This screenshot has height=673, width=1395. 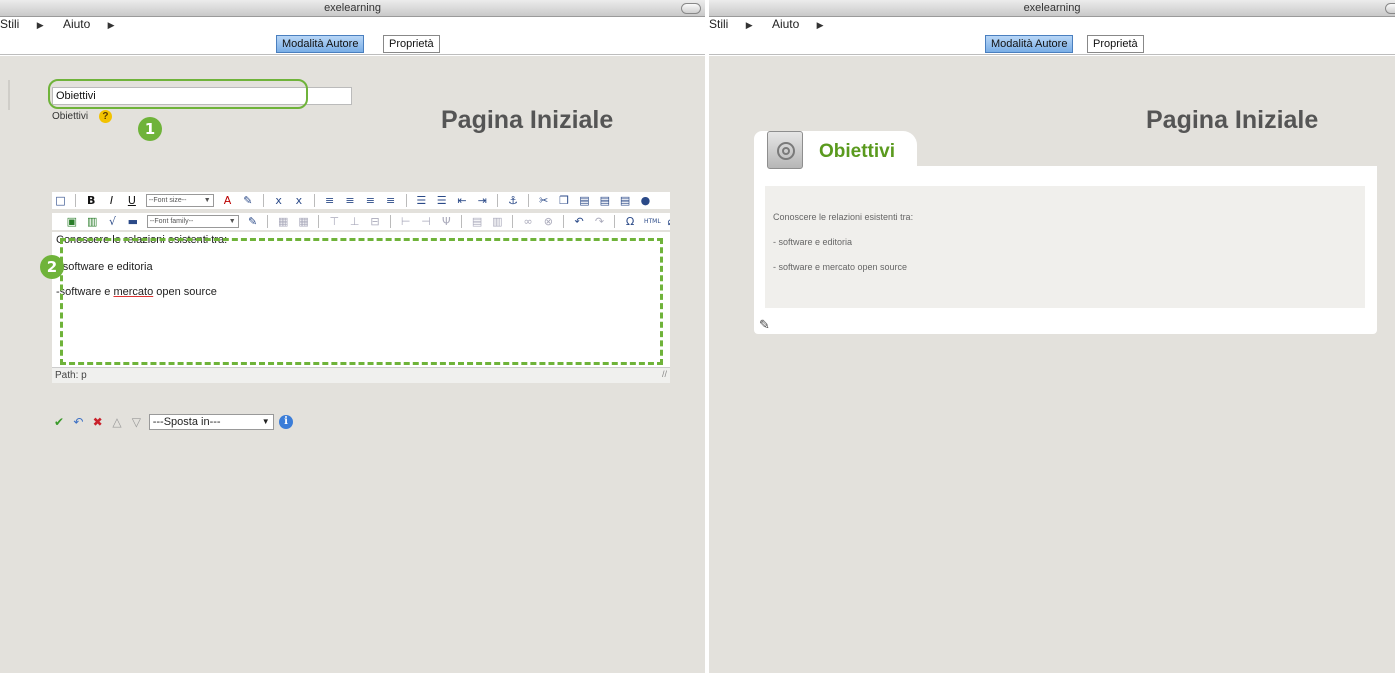 What do you see at coordinates (117, 422) in the screenshot?
I see `arrow-up-icon: △` at bounding box center [117, 422].